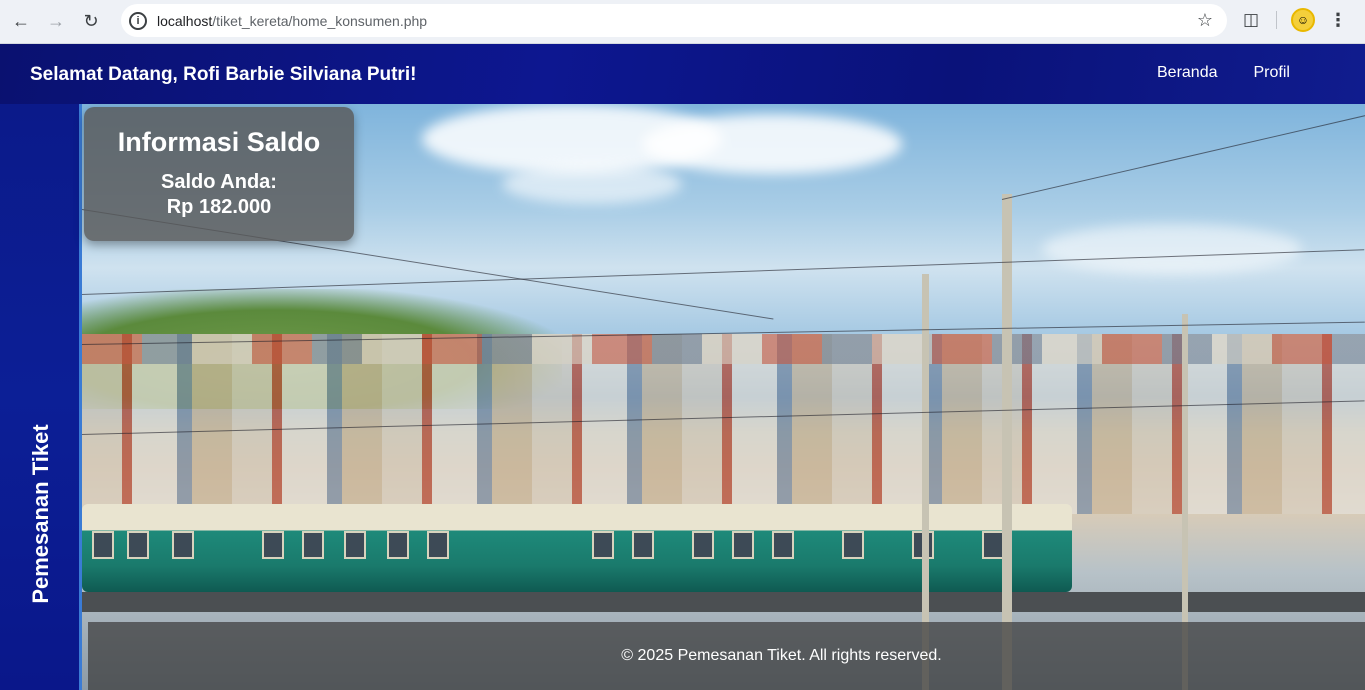 The height and width of the screenshot is (690, 1365). I want to click on url-path: /tiket_kereta/home_konsumen.php, so click(320, 20).